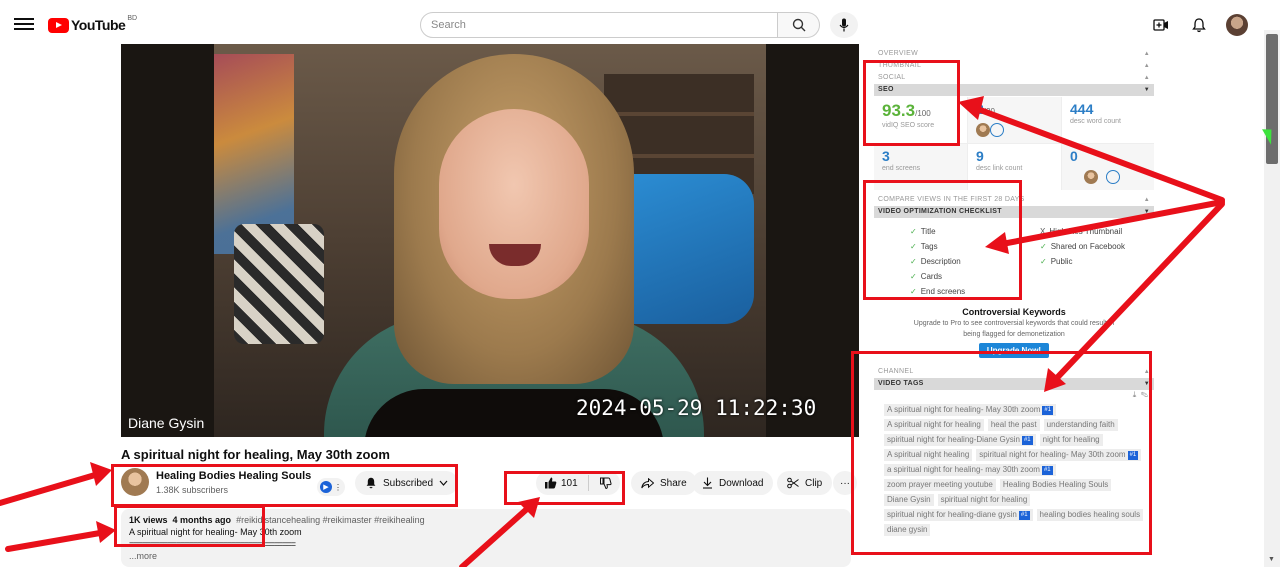 Image resolution: width=1280 pixels, height=567 pixels. What do you see at coordinates (1081, 231) in the screenshot?
I see `check-item: X High-Res Thumbnail` at bounding box center [1081, 231].